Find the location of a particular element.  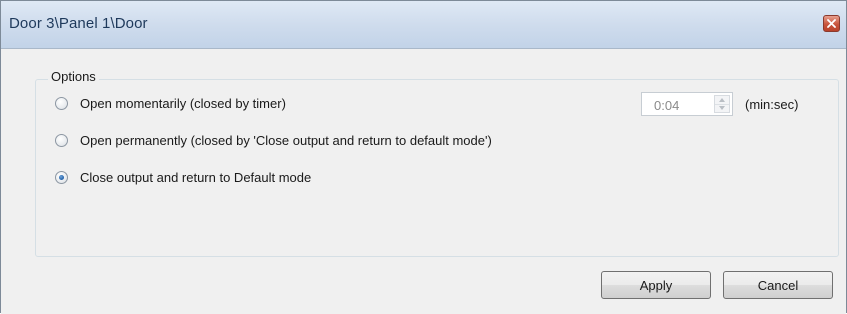

cancel-button: Cancel is located at coordinates (778, 285).